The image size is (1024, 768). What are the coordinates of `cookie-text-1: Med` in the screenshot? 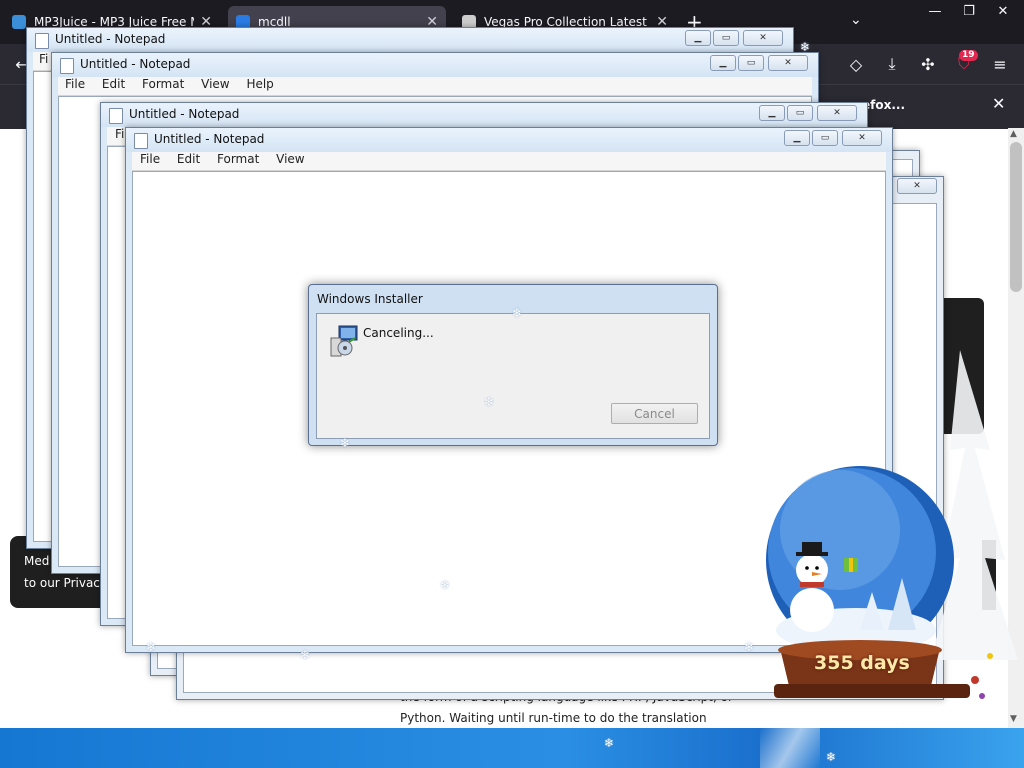 It's located at (37, 561).